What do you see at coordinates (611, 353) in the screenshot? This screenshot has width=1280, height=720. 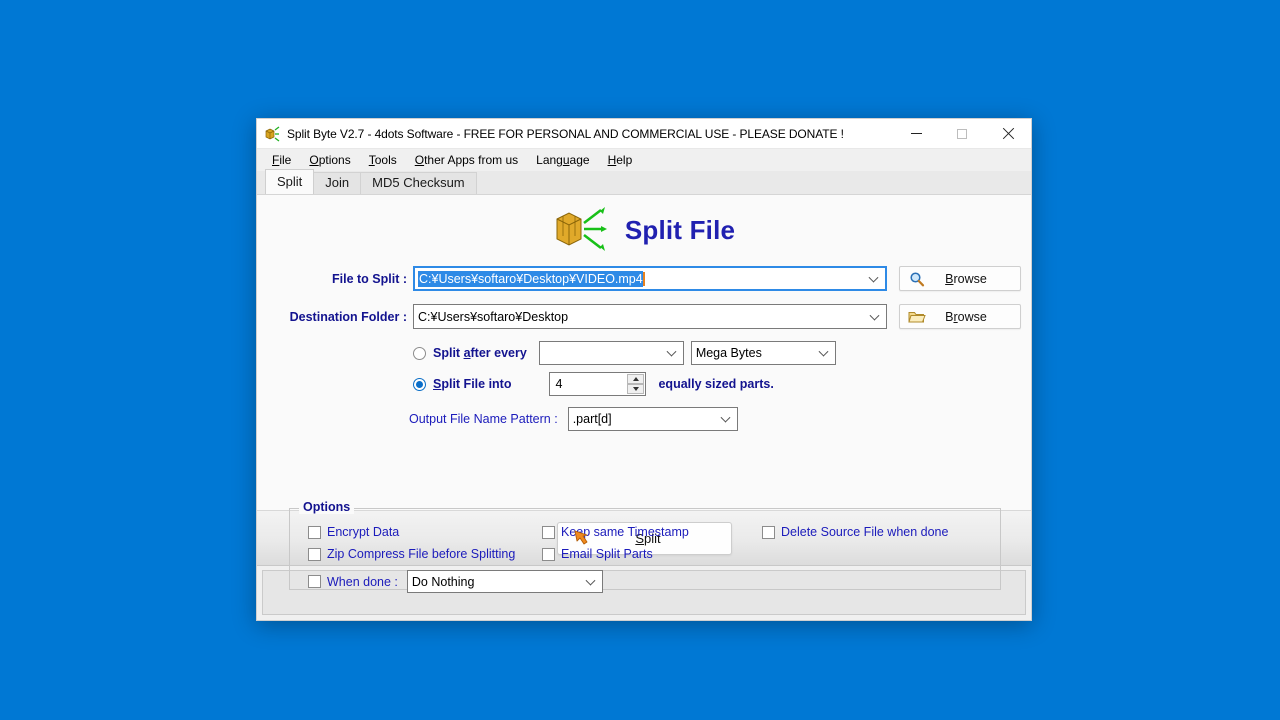 I see `split-size-input` at bounding box center [611, 353].